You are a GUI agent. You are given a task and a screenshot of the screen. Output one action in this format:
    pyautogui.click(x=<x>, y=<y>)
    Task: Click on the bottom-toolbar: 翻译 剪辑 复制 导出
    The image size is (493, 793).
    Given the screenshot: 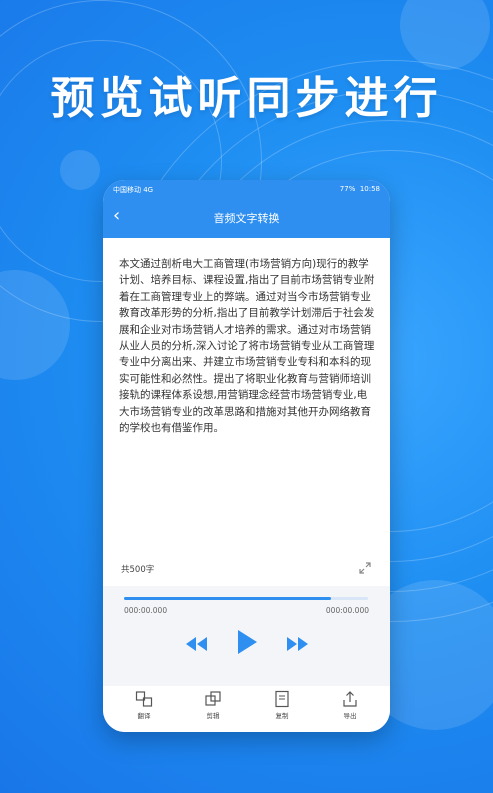 What is the action you would take?
    pyautogui.click(x=246, y=709)
    